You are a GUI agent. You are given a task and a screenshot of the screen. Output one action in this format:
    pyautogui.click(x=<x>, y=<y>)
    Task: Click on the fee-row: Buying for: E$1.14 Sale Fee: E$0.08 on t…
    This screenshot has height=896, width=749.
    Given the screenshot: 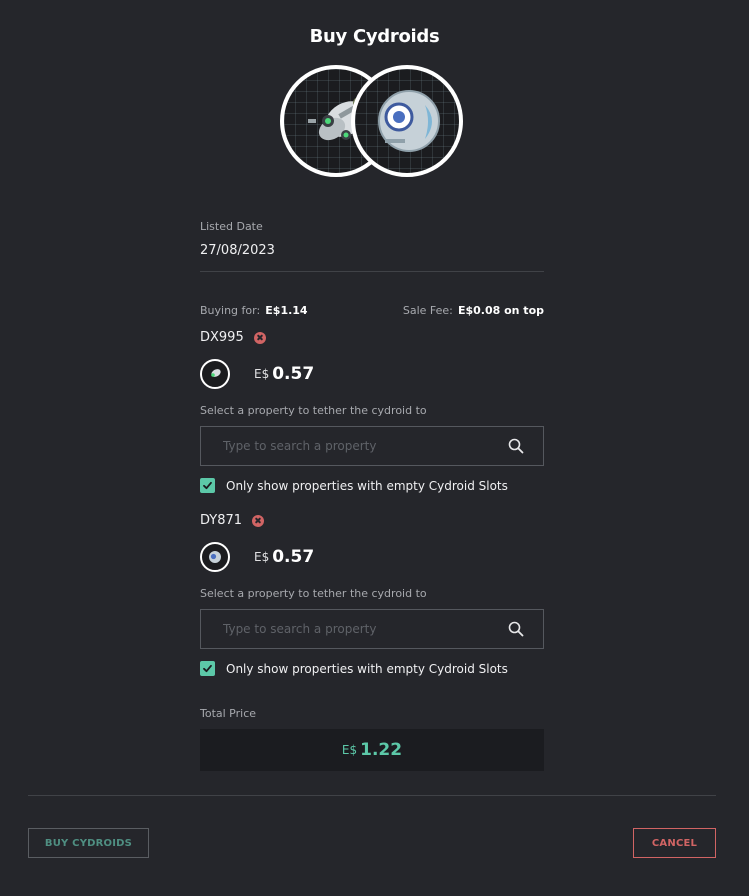 What is the action you would take?
    pyautogui.click(x=372, y=308)
    